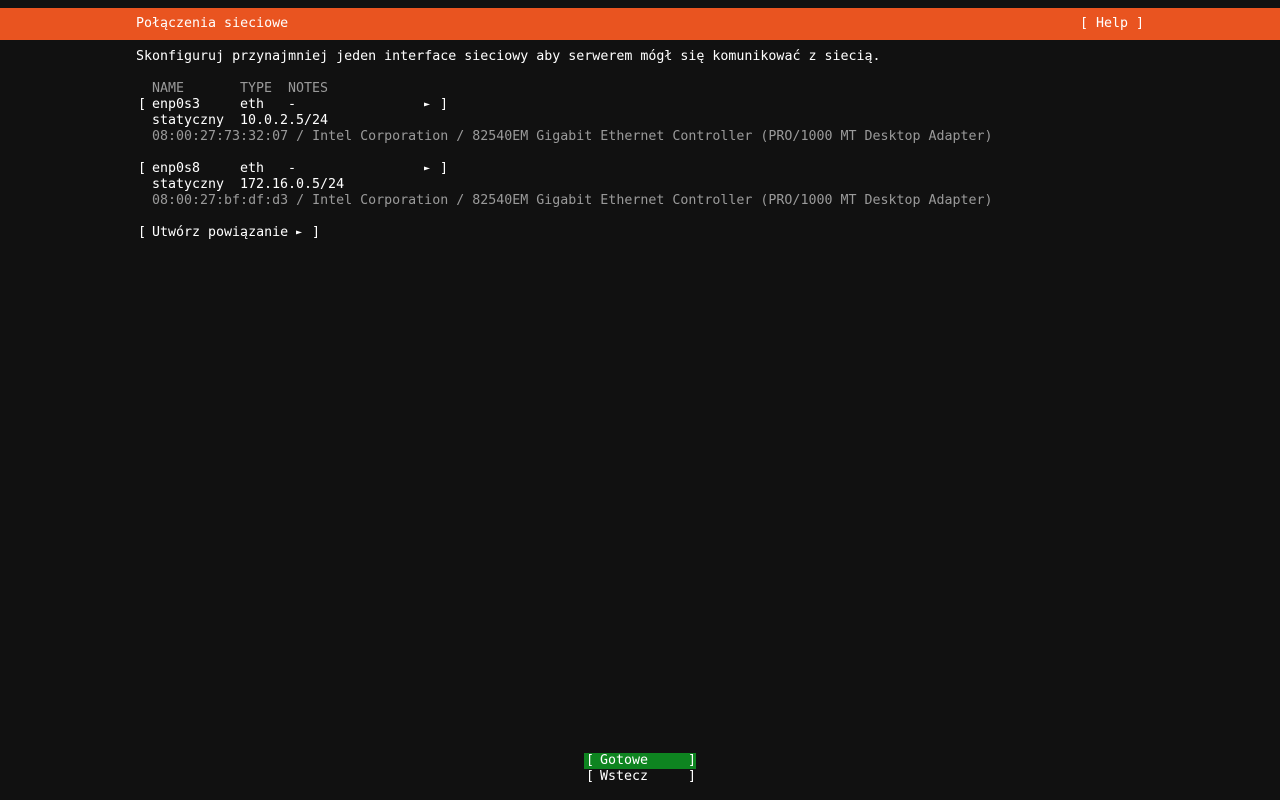 This screenshot has height=800, width=1280. What do you see at coordinates (640, 4) in the screenshot?
I see `top-strip` at bounding box center [640, 4].